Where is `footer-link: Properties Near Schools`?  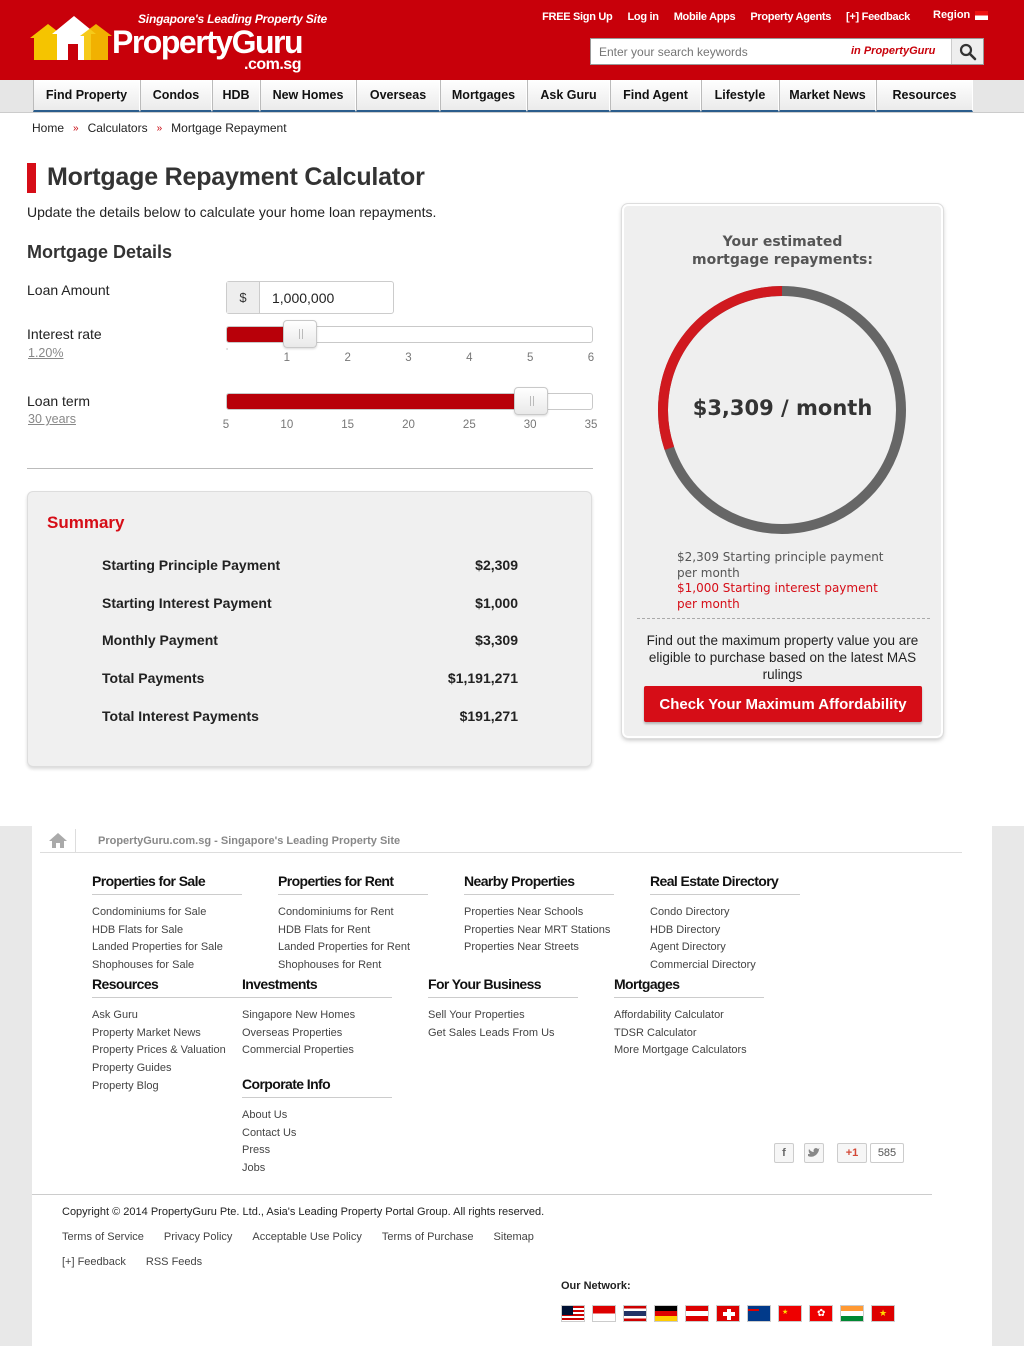
footer-link: Properties Near Schools is located at coordinates (539, 913).